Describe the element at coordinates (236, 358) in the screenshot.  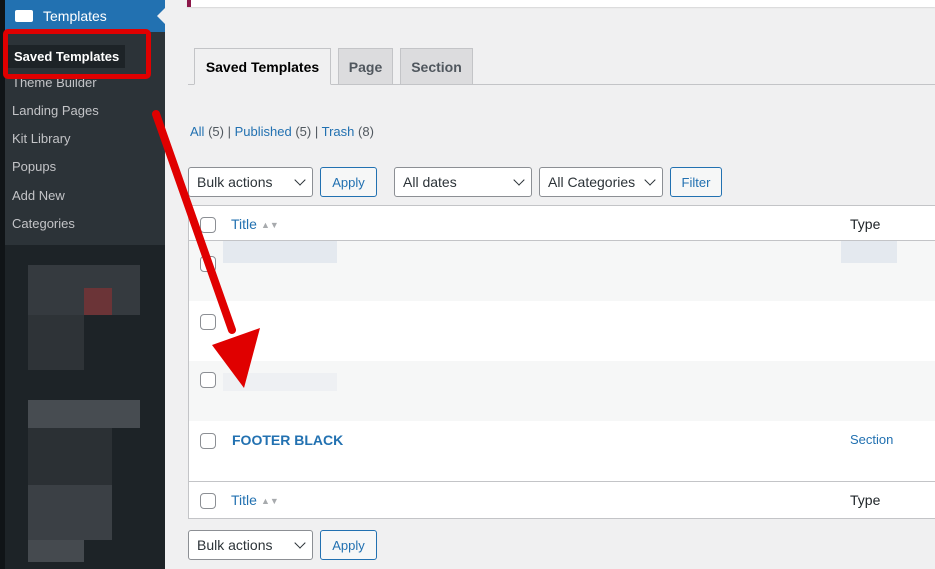
I see `arrow-head-icon` at that location.